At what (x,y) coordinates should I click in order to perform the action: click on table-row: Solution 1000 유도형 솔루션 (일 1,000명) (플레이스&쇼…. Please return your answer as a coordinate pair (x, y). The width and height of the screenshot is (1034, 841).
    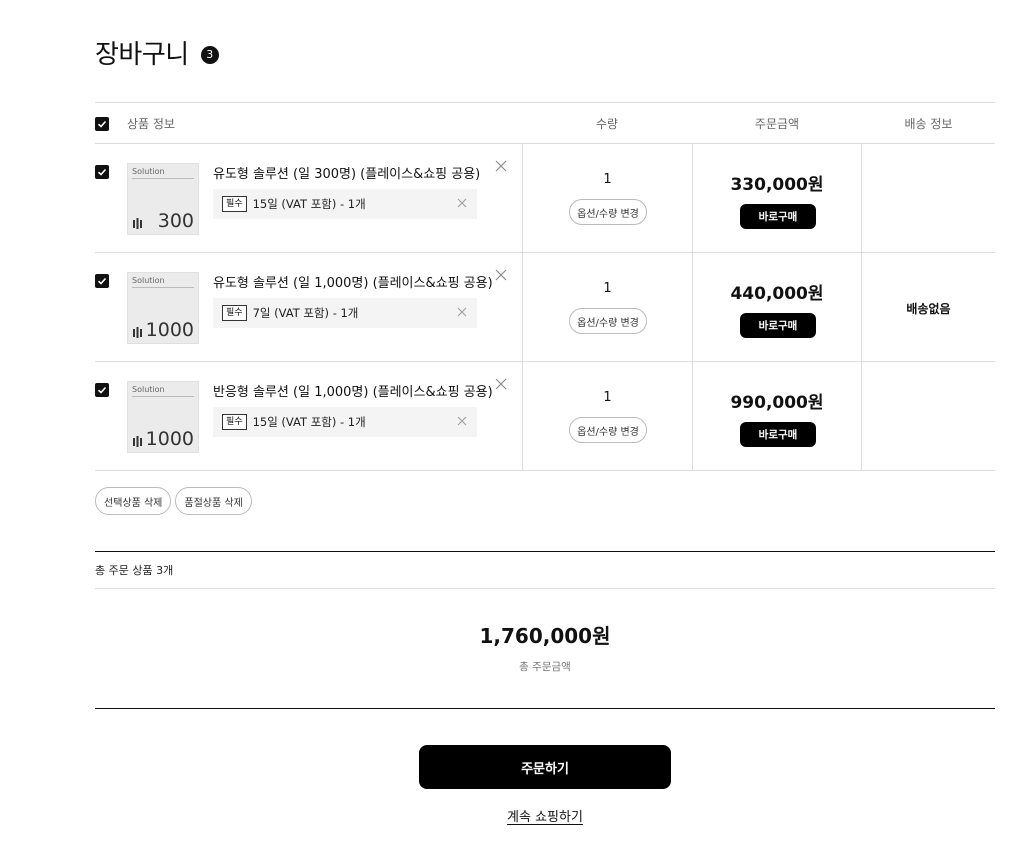
    Looking at the image, I should click on (545, 307).